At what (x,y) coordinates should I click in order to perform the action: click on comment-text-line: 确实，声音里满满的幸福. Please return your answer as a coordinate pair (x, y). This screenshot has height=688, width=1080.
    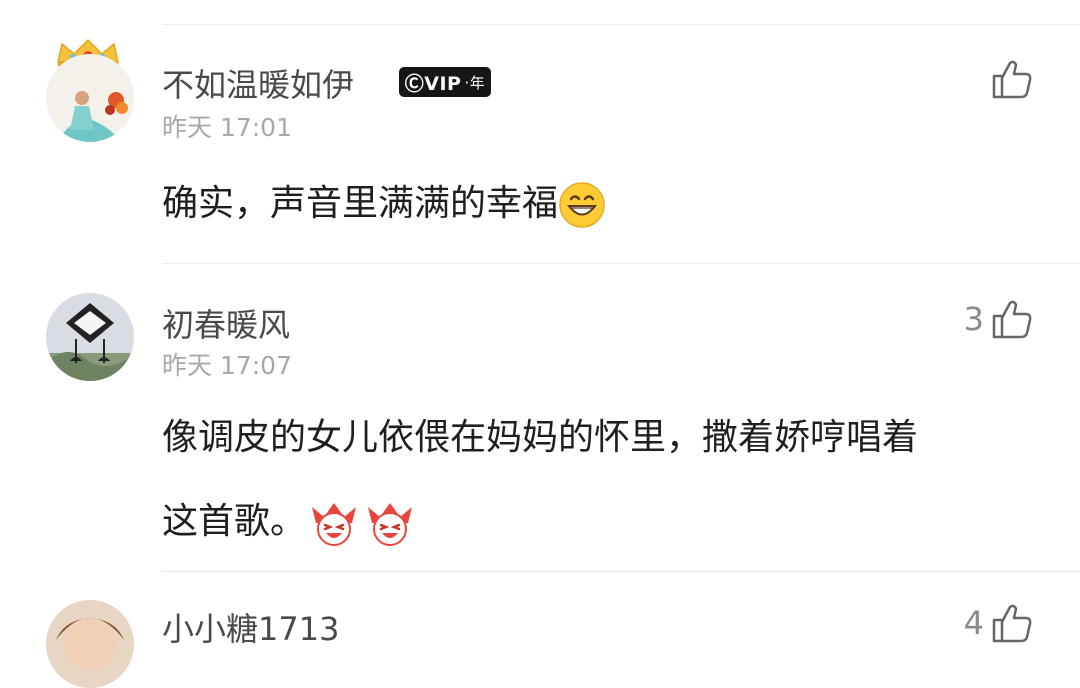
    Looking at the image, I should click on (360, 203).